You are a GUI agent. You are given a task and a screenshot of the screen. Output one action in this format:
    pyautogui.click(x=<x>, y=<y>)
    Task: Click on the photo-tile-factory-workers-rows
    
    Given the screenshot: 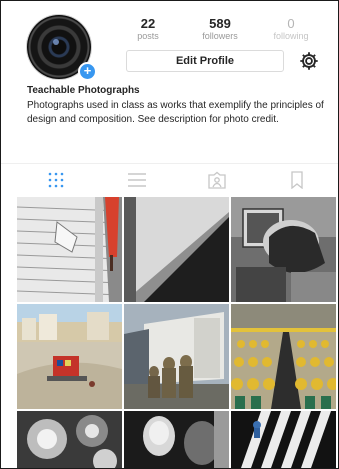 What is the action you would take?
    pyautogui.click(x=283, y=356)
    